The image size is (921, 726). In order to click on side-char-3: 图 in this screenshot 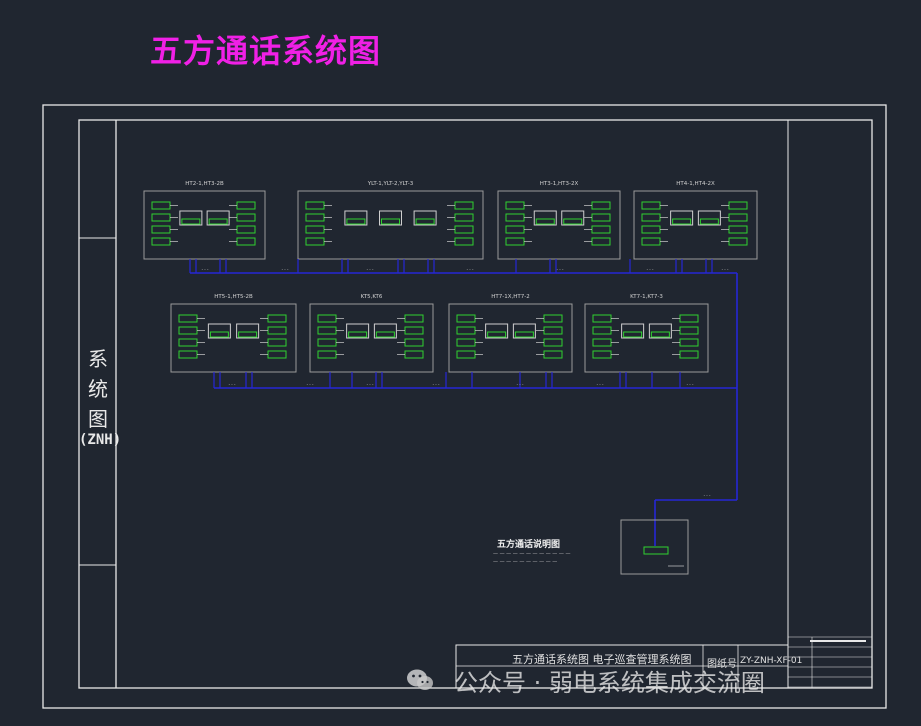, I will do `click(98, 419)`.